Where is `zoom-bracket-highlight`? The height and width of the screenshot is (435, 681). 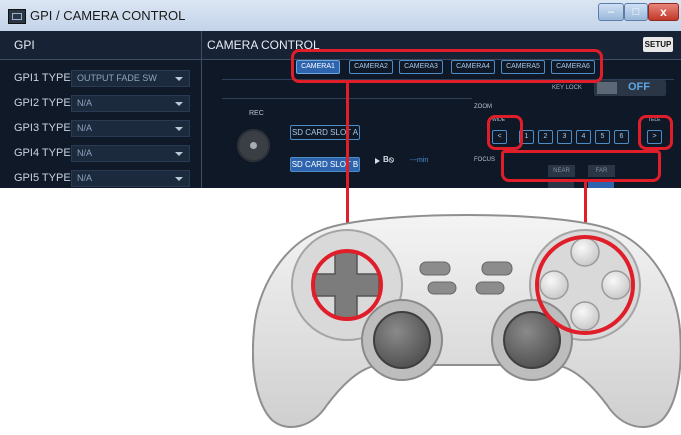
zoom-bracket-highlight is located at coordinates (581, 166).